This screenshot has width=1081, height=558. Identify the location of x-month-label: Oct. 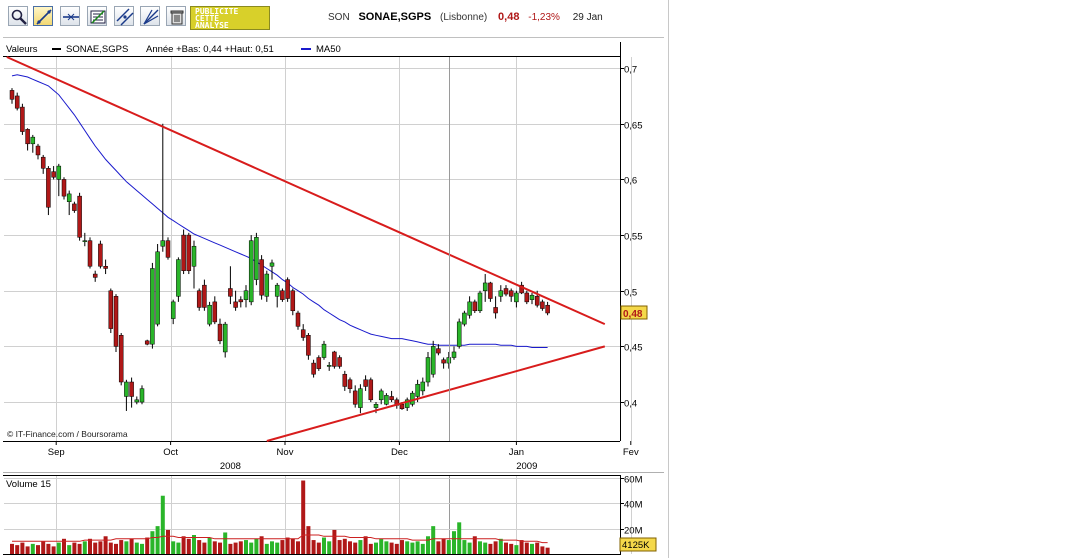
(170, 452).